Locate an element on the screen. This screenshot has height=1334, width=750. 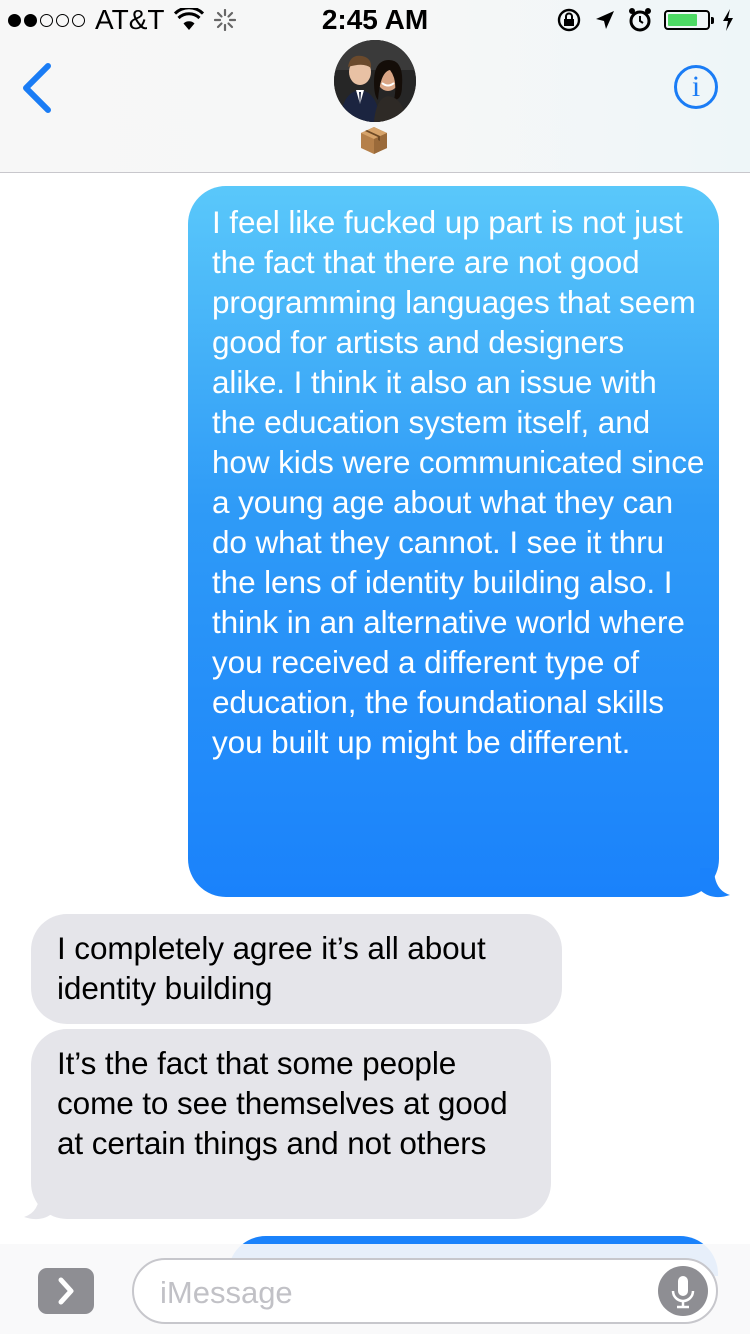
contact-avatar is located at coordinates (375, 81).